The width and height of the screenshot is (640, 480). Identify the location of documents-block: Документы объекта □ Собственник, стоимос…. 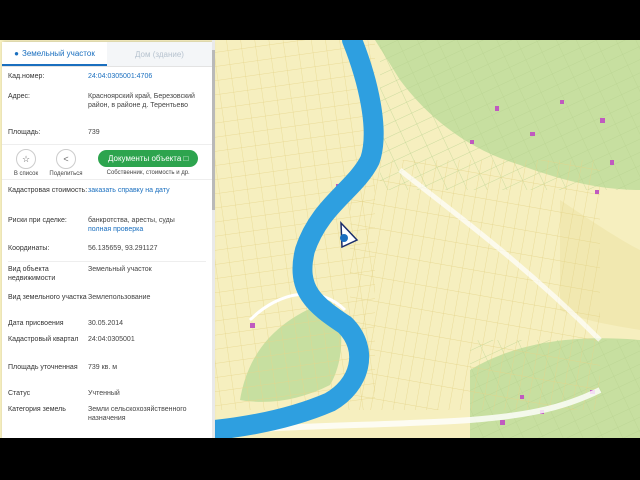
(148, 160).